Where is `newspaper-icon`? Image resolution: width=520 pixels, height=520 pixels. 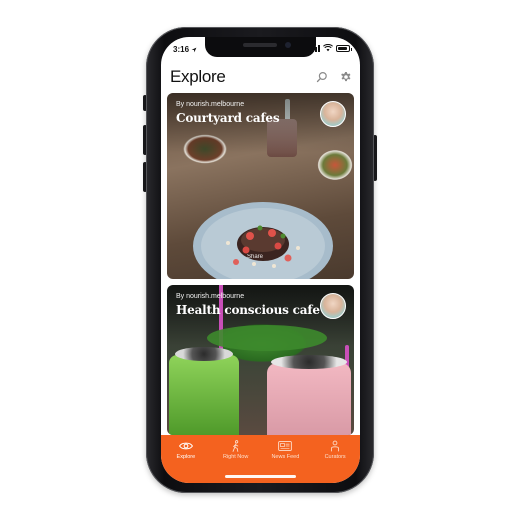
newspaper-icon is located at coordinates (285, 446).